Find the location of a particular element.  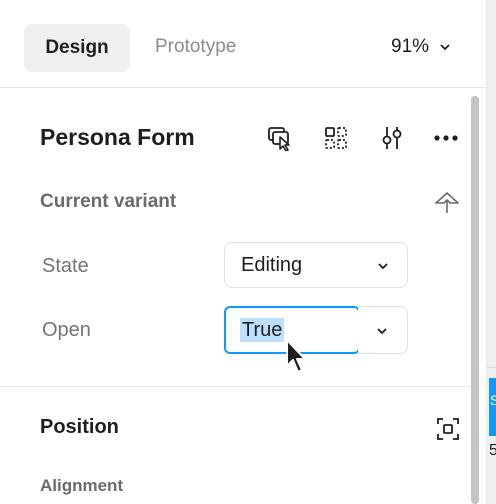

section-divider is located at coordinates (235, 386).